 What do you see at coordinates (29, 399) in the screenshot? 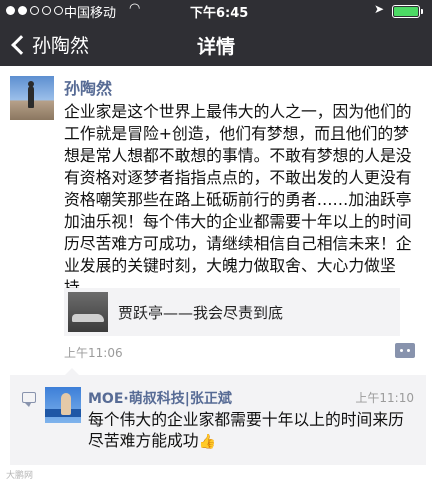
I see `comment-bubble-icon` at bounding box center [29, 399].